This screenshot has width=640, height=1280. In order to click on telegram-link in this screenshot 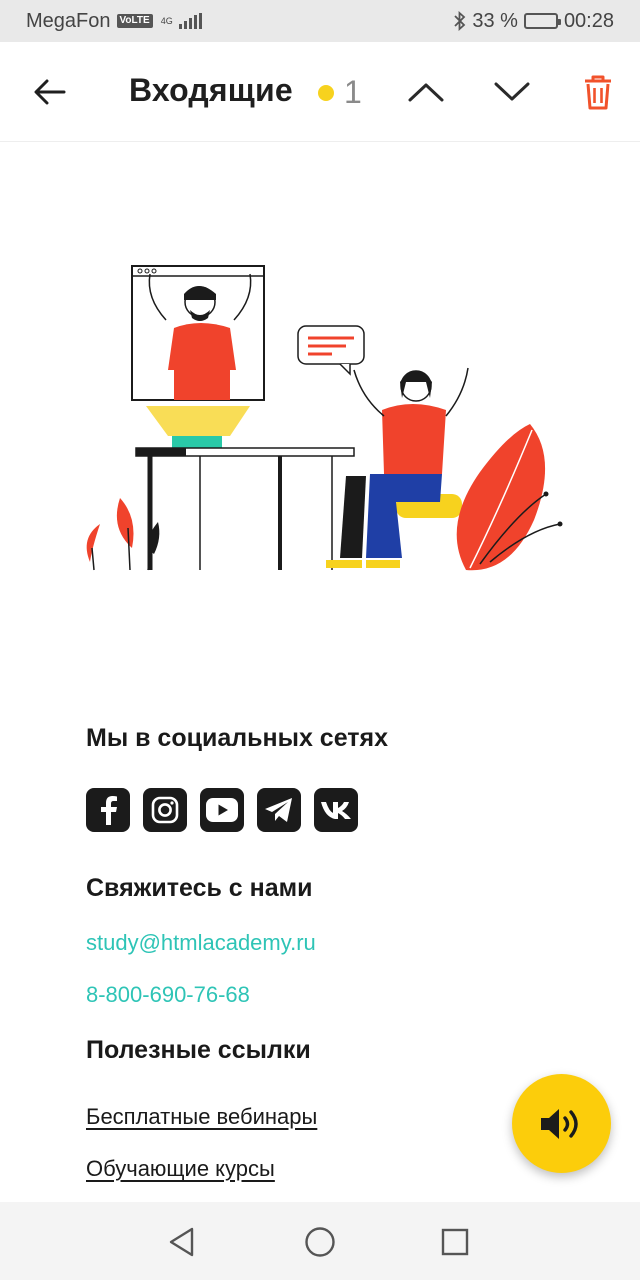, I will do `click(279, 810)`.